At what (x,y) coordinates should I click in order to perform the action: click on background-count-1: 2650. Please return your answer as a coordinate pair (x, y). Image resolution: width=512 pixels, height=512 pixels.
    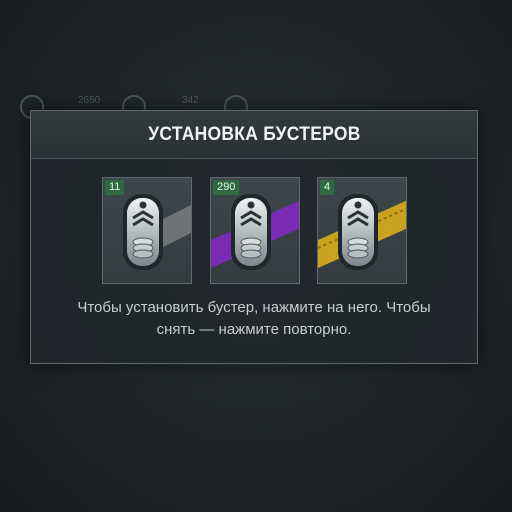
    Looking at the image, I should click on (89, 100).